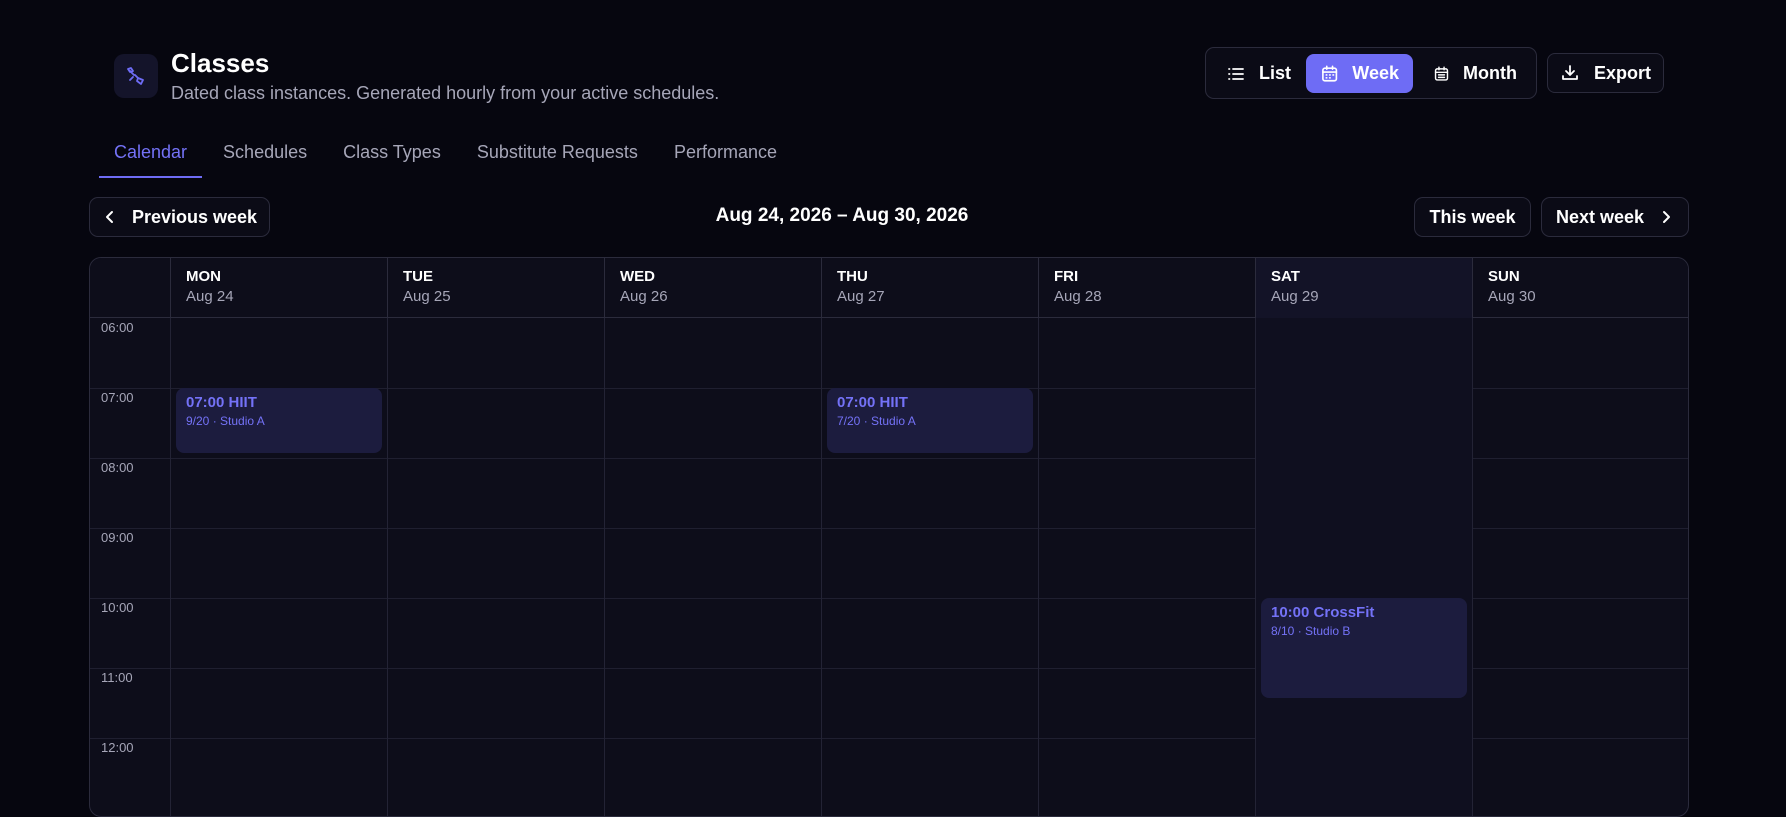 This screenshot has width=1786, height=817. I want to click on view-month-button: Month, so click(1475, 73).